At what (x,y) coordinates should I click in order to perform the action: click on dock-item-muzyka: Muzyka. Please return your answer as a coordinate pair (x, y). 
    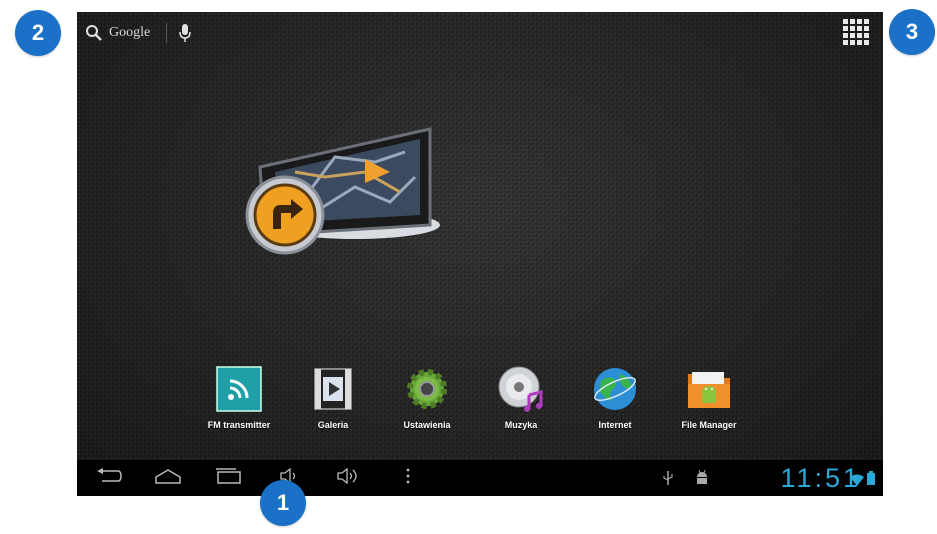
    Looking at the image, I should click on (521, 397).